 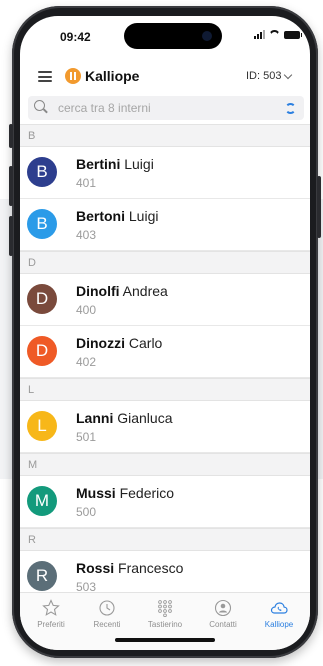 What do you see at coordinates (165, 464) in the screenshot?
I see `section-header-m: M` at bounding box center [165, 464].